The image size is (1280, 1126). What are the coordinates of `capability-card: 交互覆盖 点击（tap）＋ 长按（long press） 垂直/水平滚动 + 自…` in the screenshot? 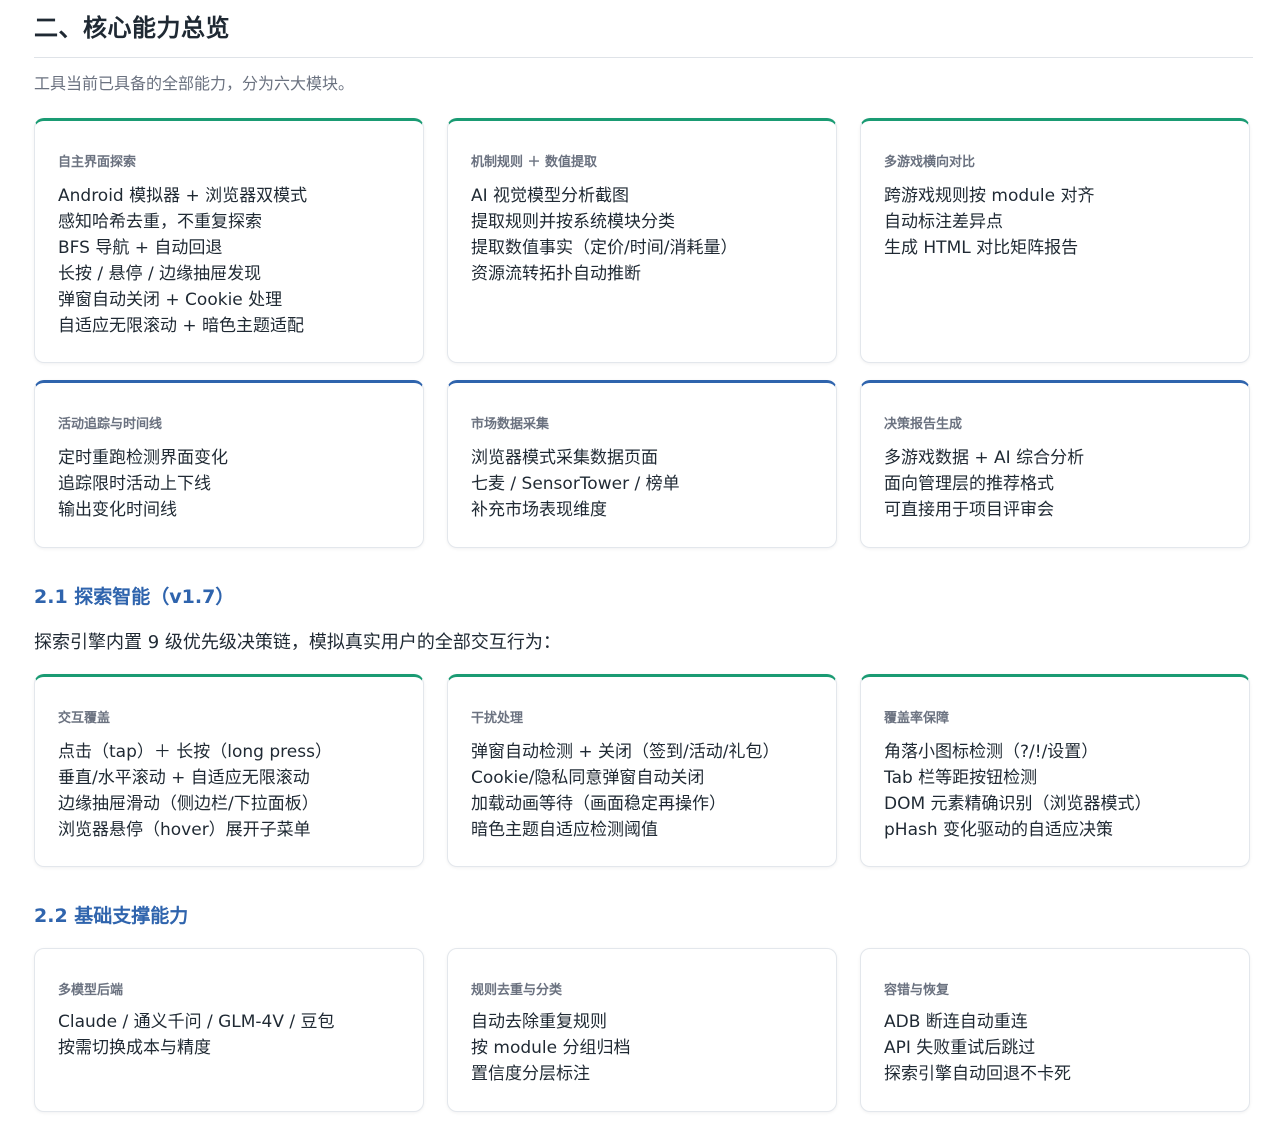 It's located at (229, 770).